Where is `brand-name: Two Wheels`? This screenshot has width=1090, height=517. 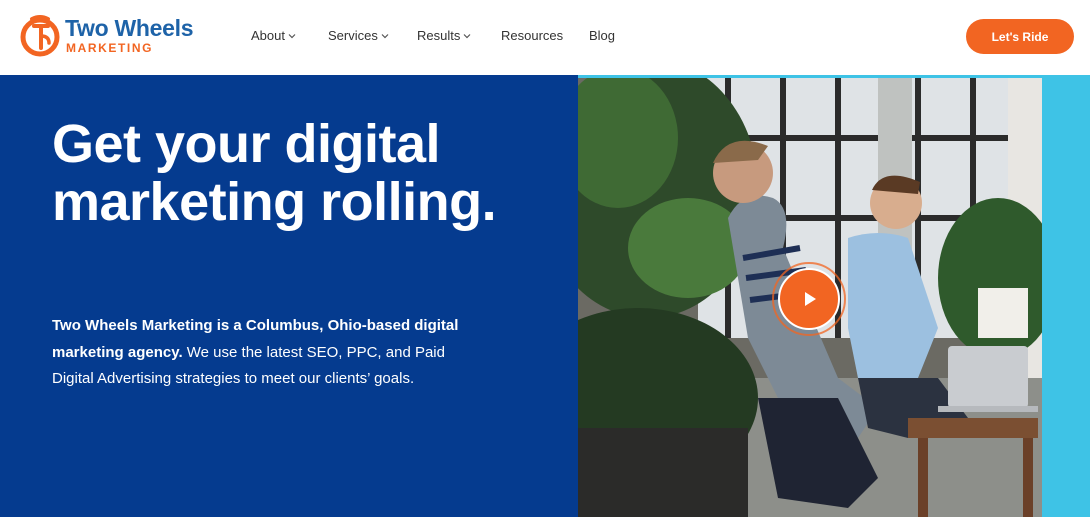
brand-name: Two Wheels is located at coordinates (129, 28).